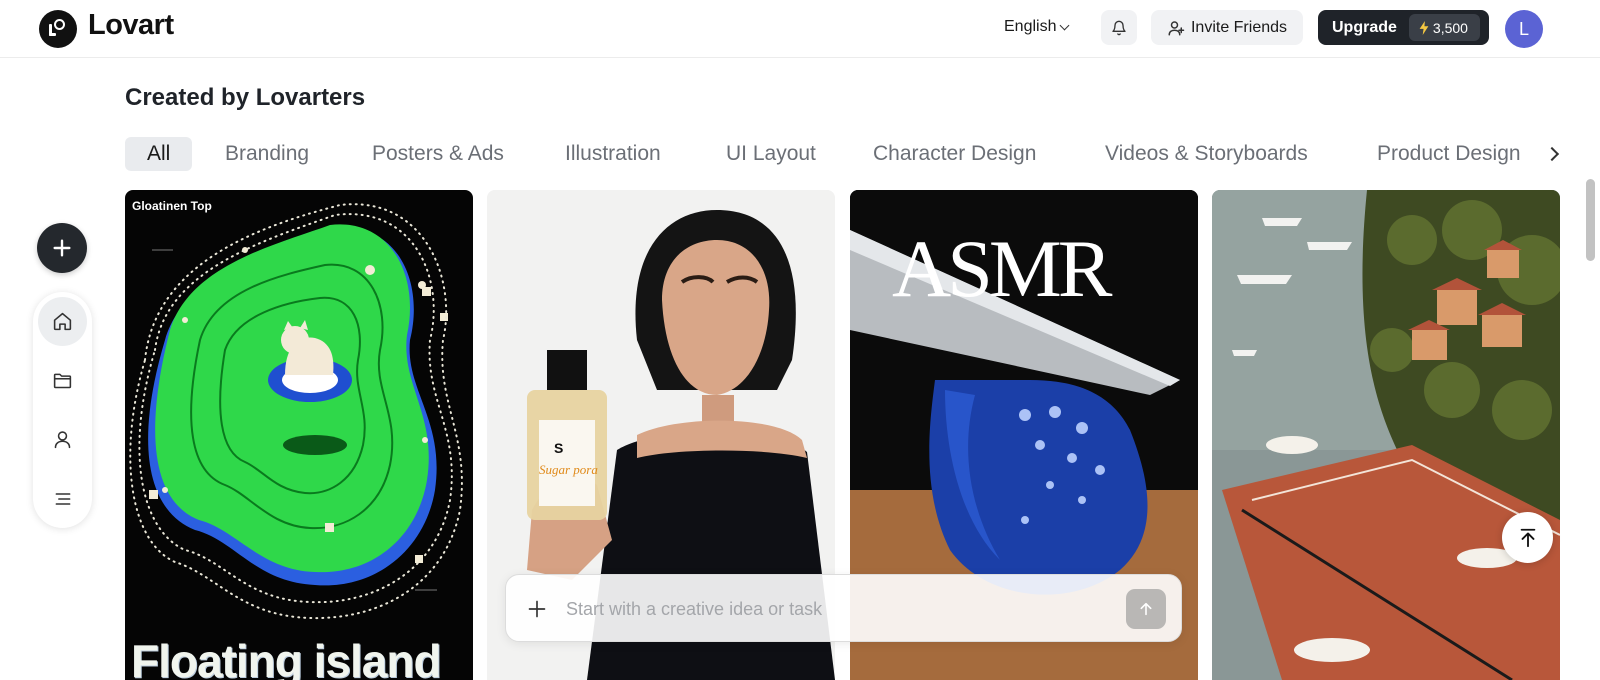  I want to click on bottle-brand: Sugar pora, so click(568, 469).